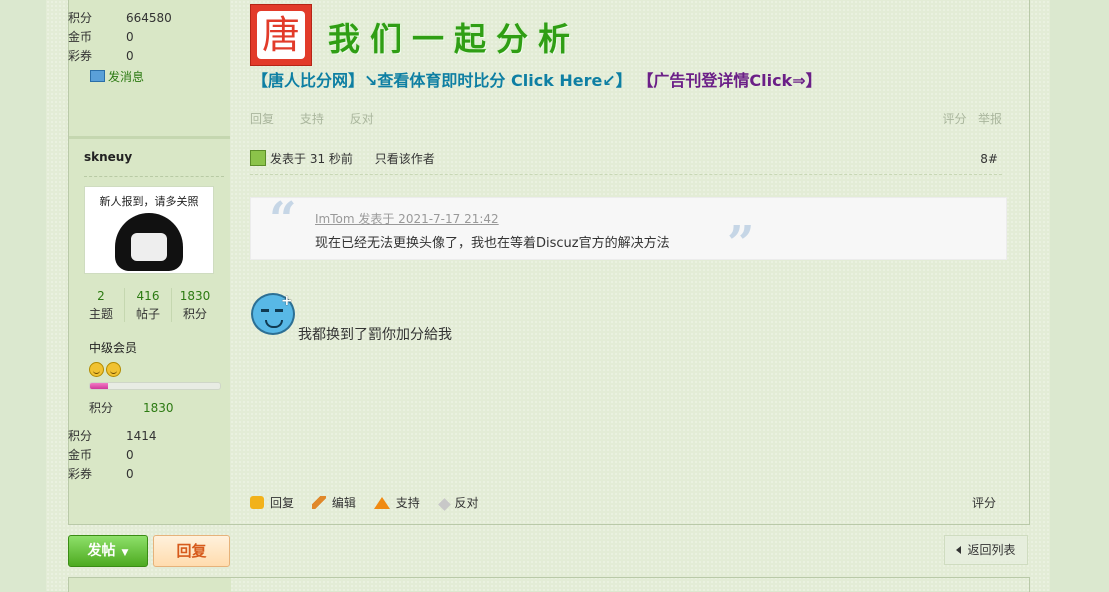 The height and width of the screenshot is (592, 1109). Describe the element at coordinates (257, 502) in the screenshot. I see `reply-icon` at that location.